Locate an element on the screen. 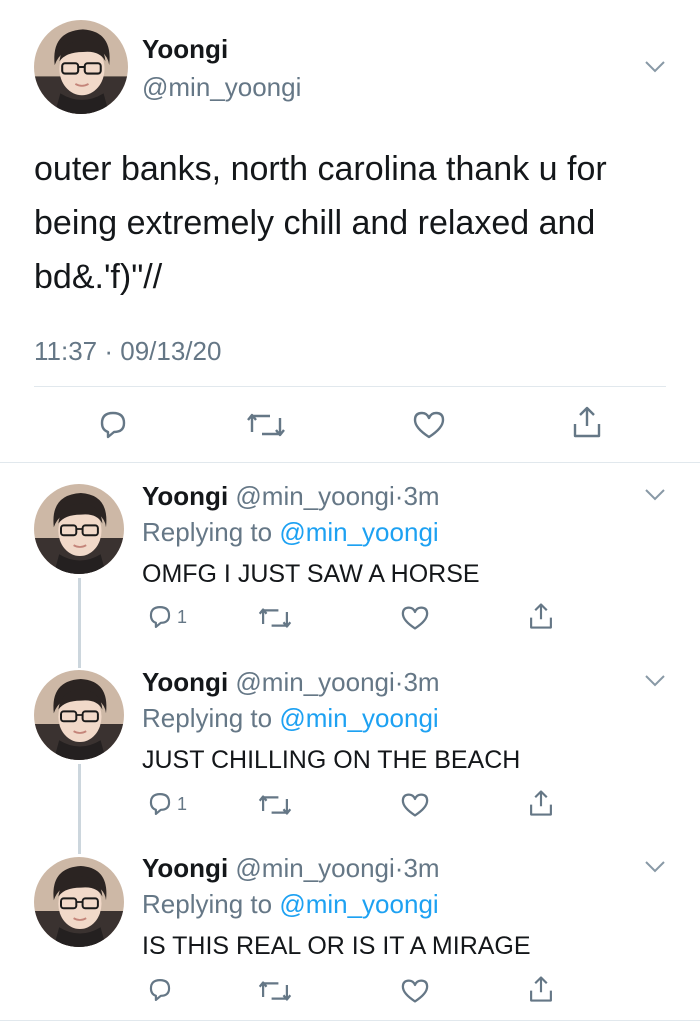 This screenshot has width=700, height=1024. tweet-timestamp: 11:37 · 09/13/20 is located at coordinates (127, 351).